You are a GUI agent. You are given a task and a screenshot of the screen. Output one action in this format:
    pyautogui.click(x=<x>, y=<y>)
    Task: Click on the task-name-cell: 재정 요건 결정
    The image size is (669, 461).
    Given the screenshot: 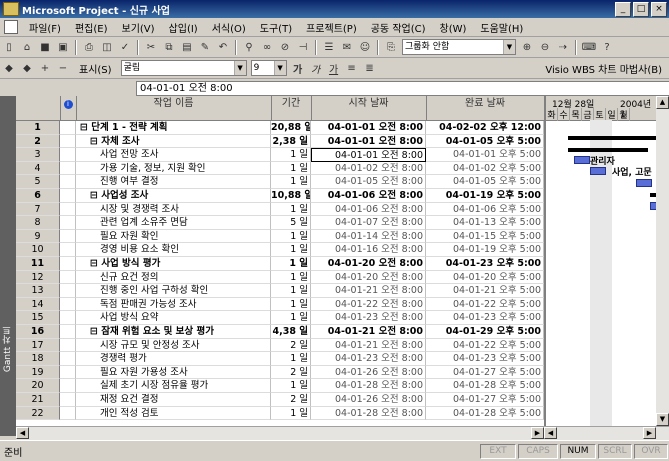 What is the action you would take?
    pyautogui.click(x=173, y=400)
    